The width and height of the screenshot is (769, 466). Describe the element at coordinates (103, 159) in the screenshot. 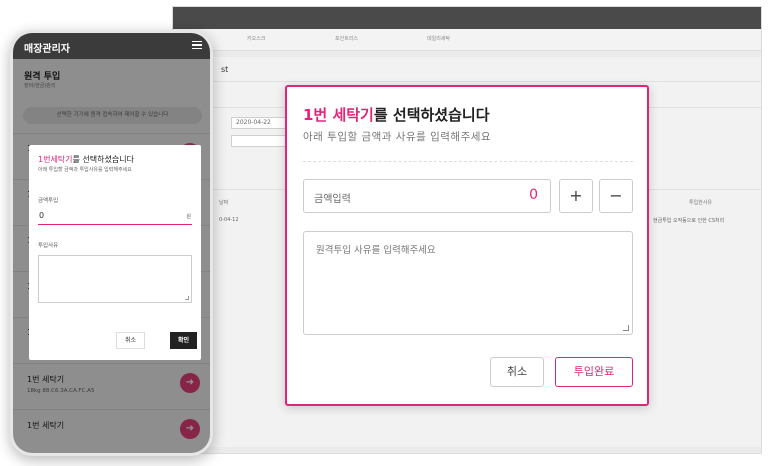

I see `phone-modal-title-rest: 를 선택하셨습니다` at that location.